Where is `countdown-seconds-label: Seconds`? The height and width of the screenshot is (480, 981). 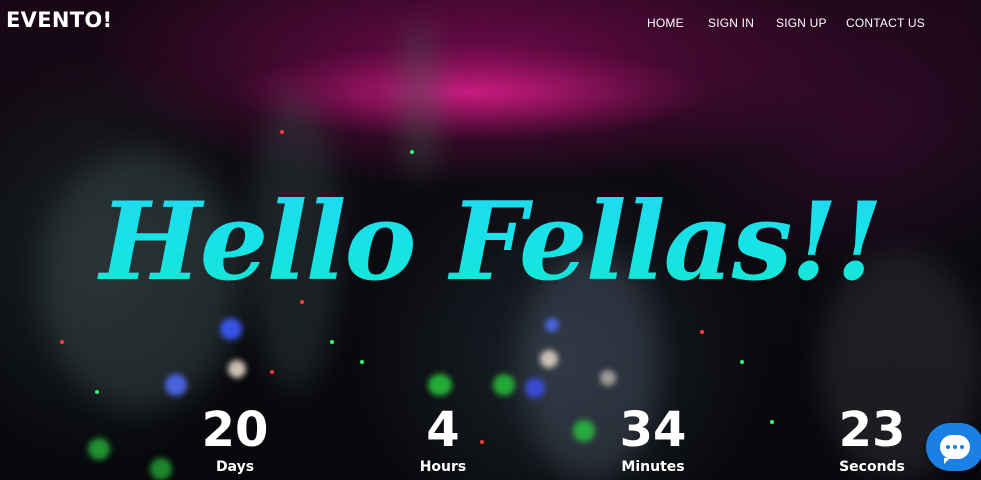
countdown-seconds-label: Seconds is located at coordinates (872, 467).